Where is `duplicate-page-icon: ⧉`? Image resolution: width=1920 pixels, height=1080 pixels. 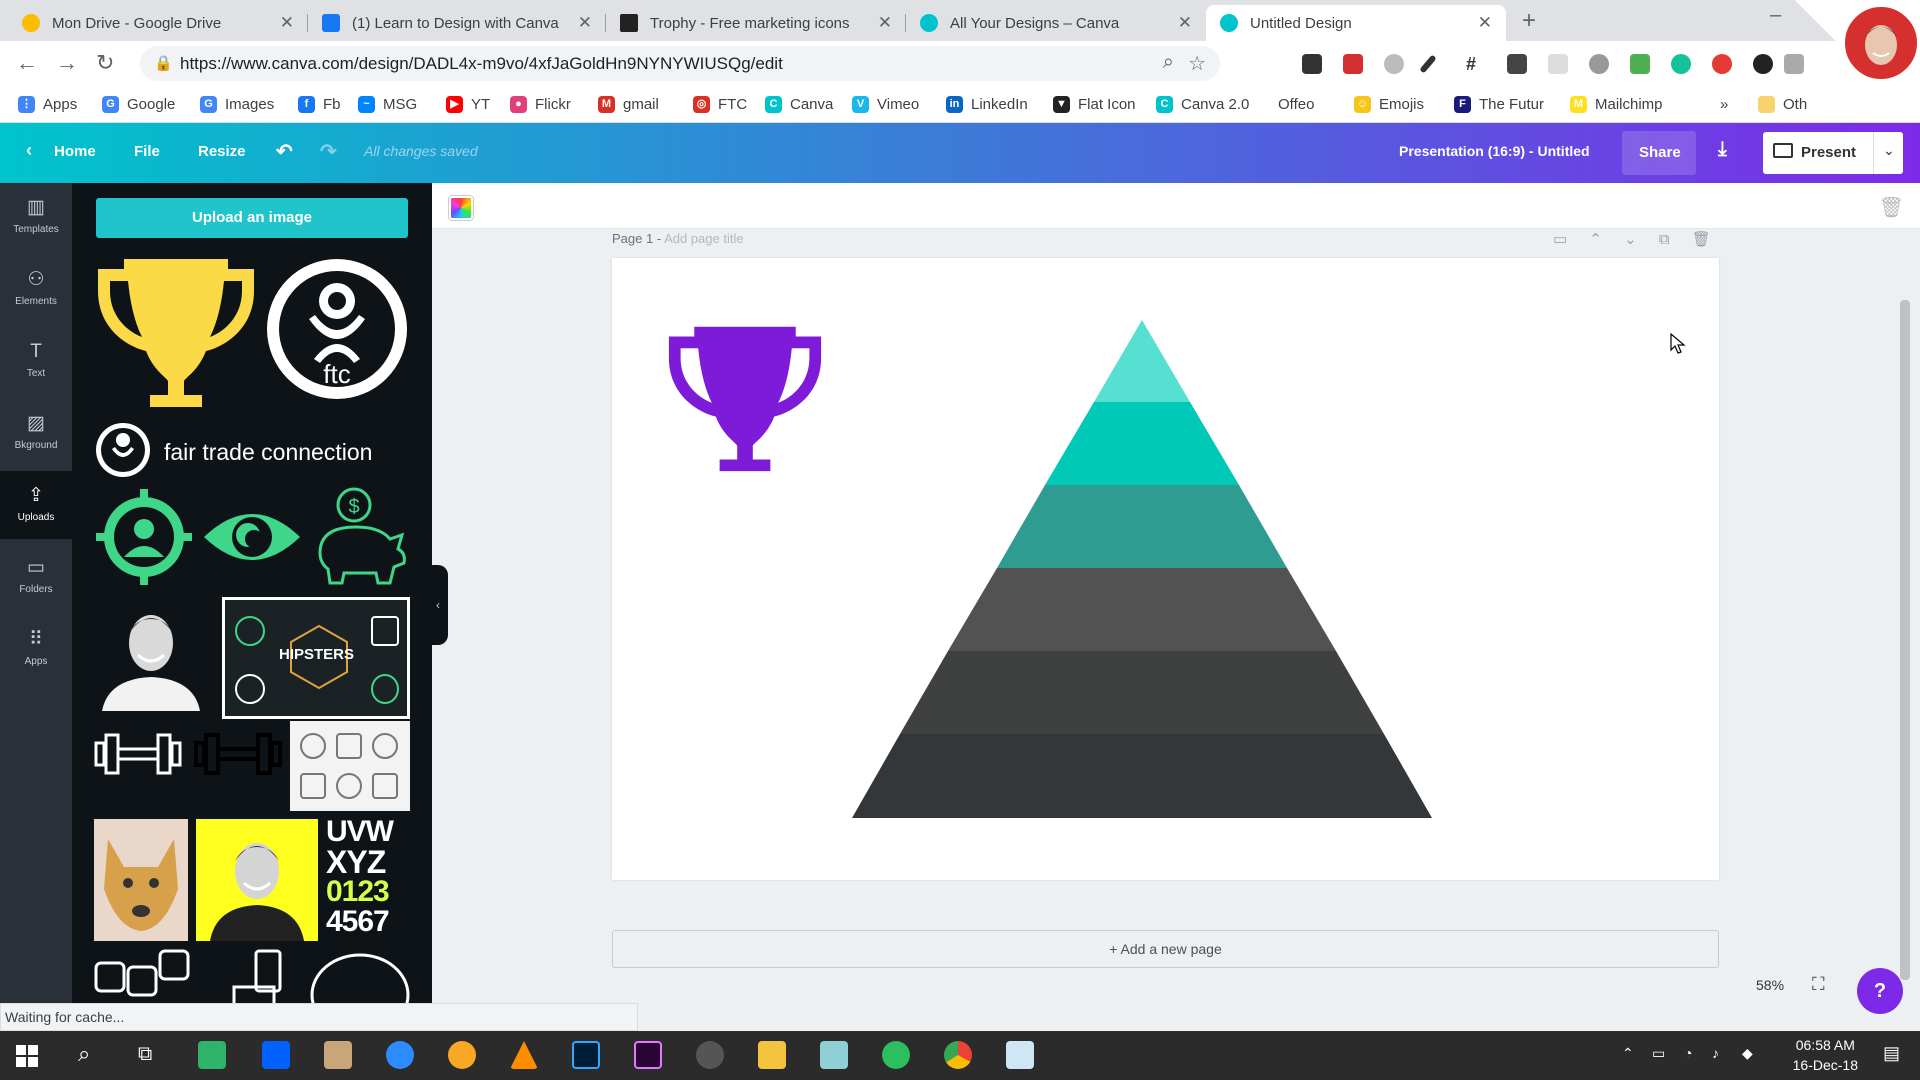 duplicate-page-icon: ⧉ is located at coordinates (1664, 239).